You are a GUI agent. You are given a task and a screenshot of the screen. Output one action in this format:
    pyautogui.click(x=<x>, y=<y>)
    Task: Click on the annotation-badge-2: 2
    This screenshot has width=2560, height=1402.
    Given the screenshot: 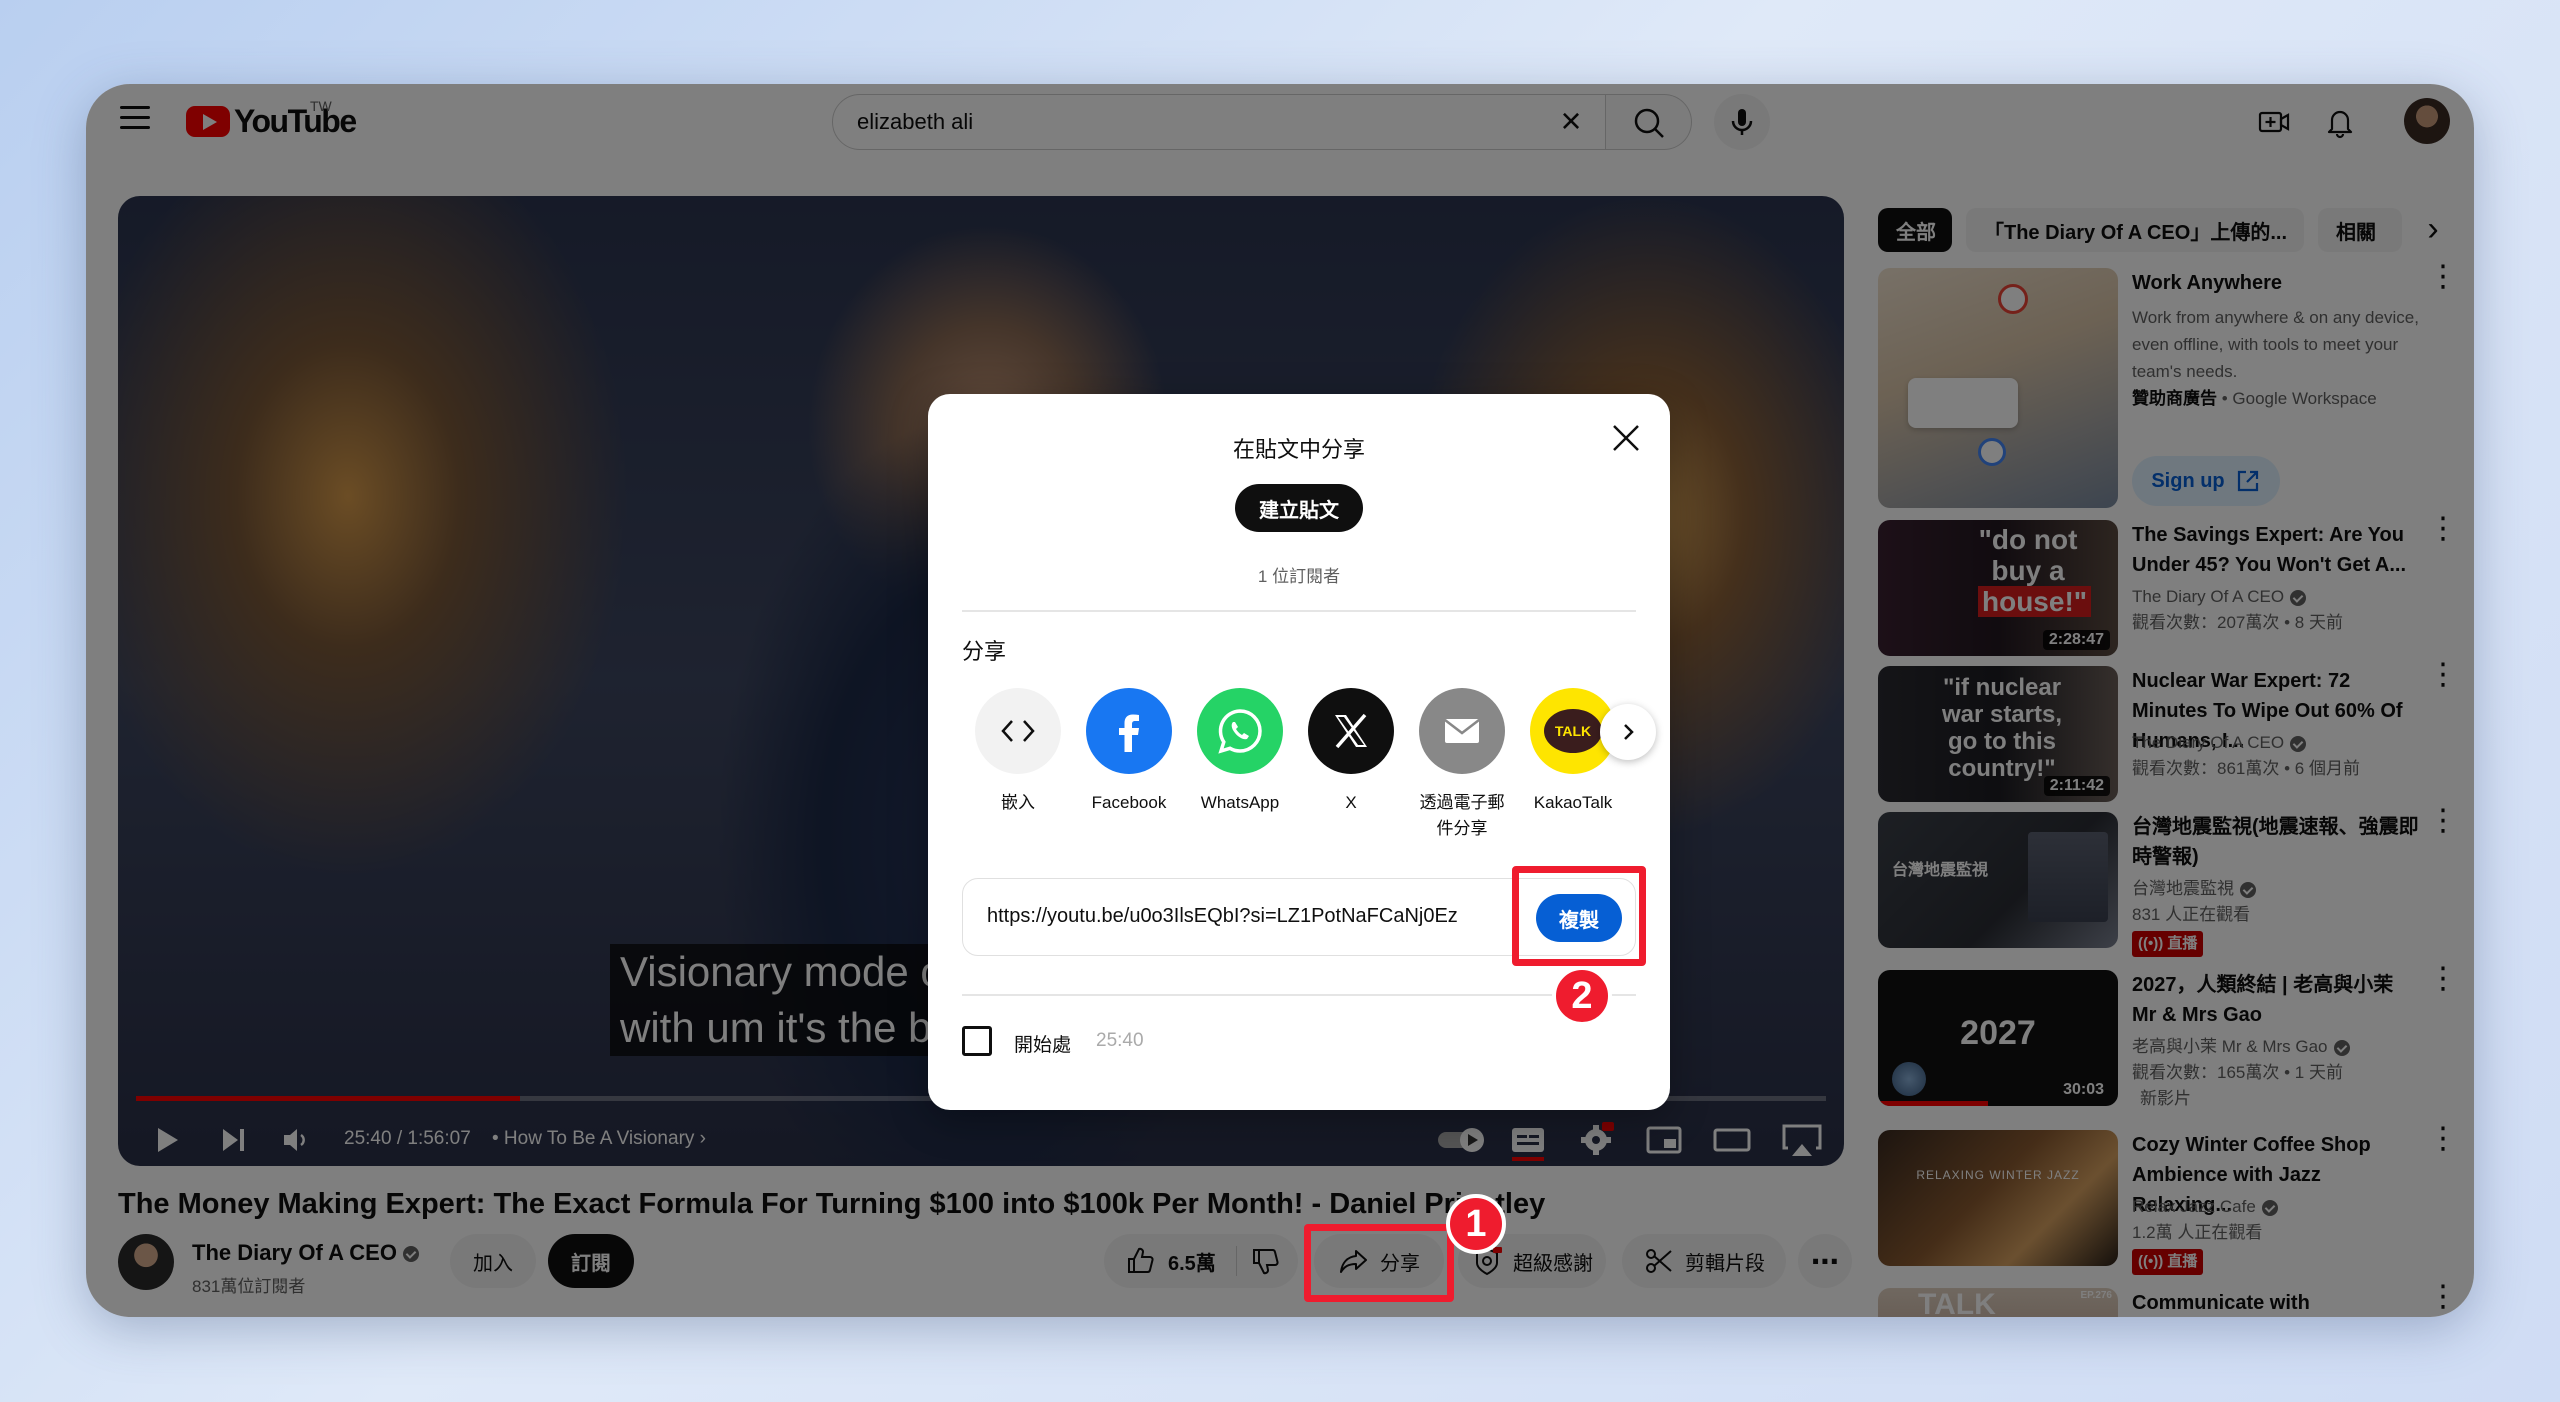 What is the action you would take?
    pyautogui.click(x=1582, y=996)
    